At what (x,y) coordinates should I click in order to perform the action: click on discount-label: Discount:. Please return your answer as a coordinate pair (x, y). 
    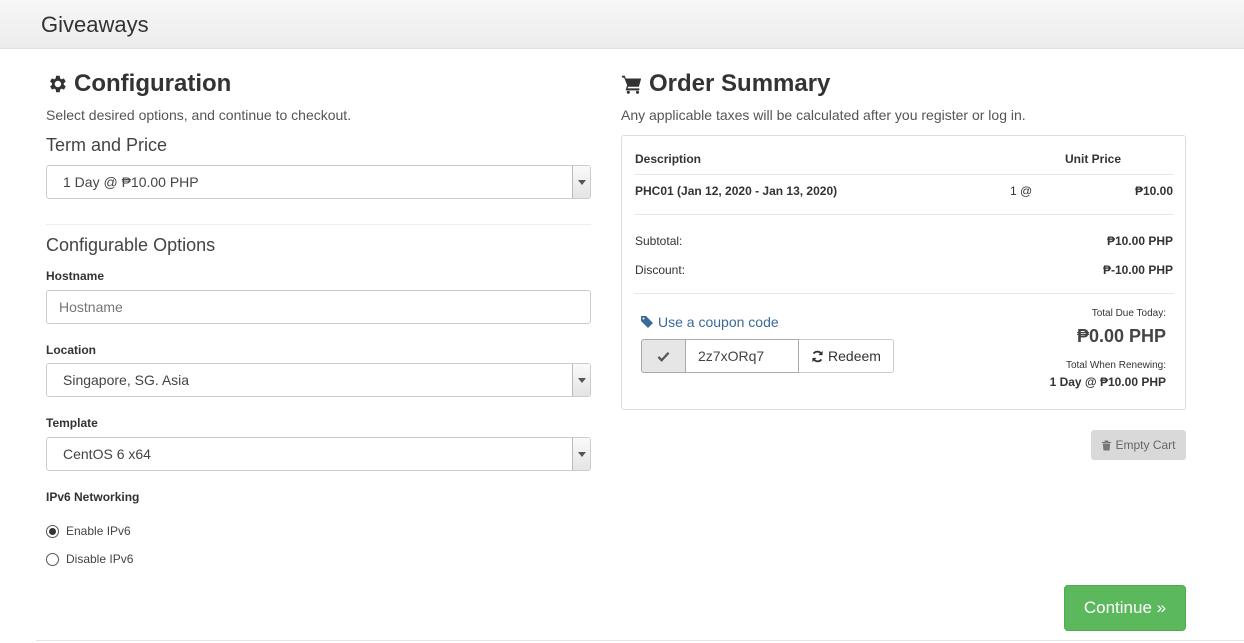
    Looking at the image, I should click on (660, 270).